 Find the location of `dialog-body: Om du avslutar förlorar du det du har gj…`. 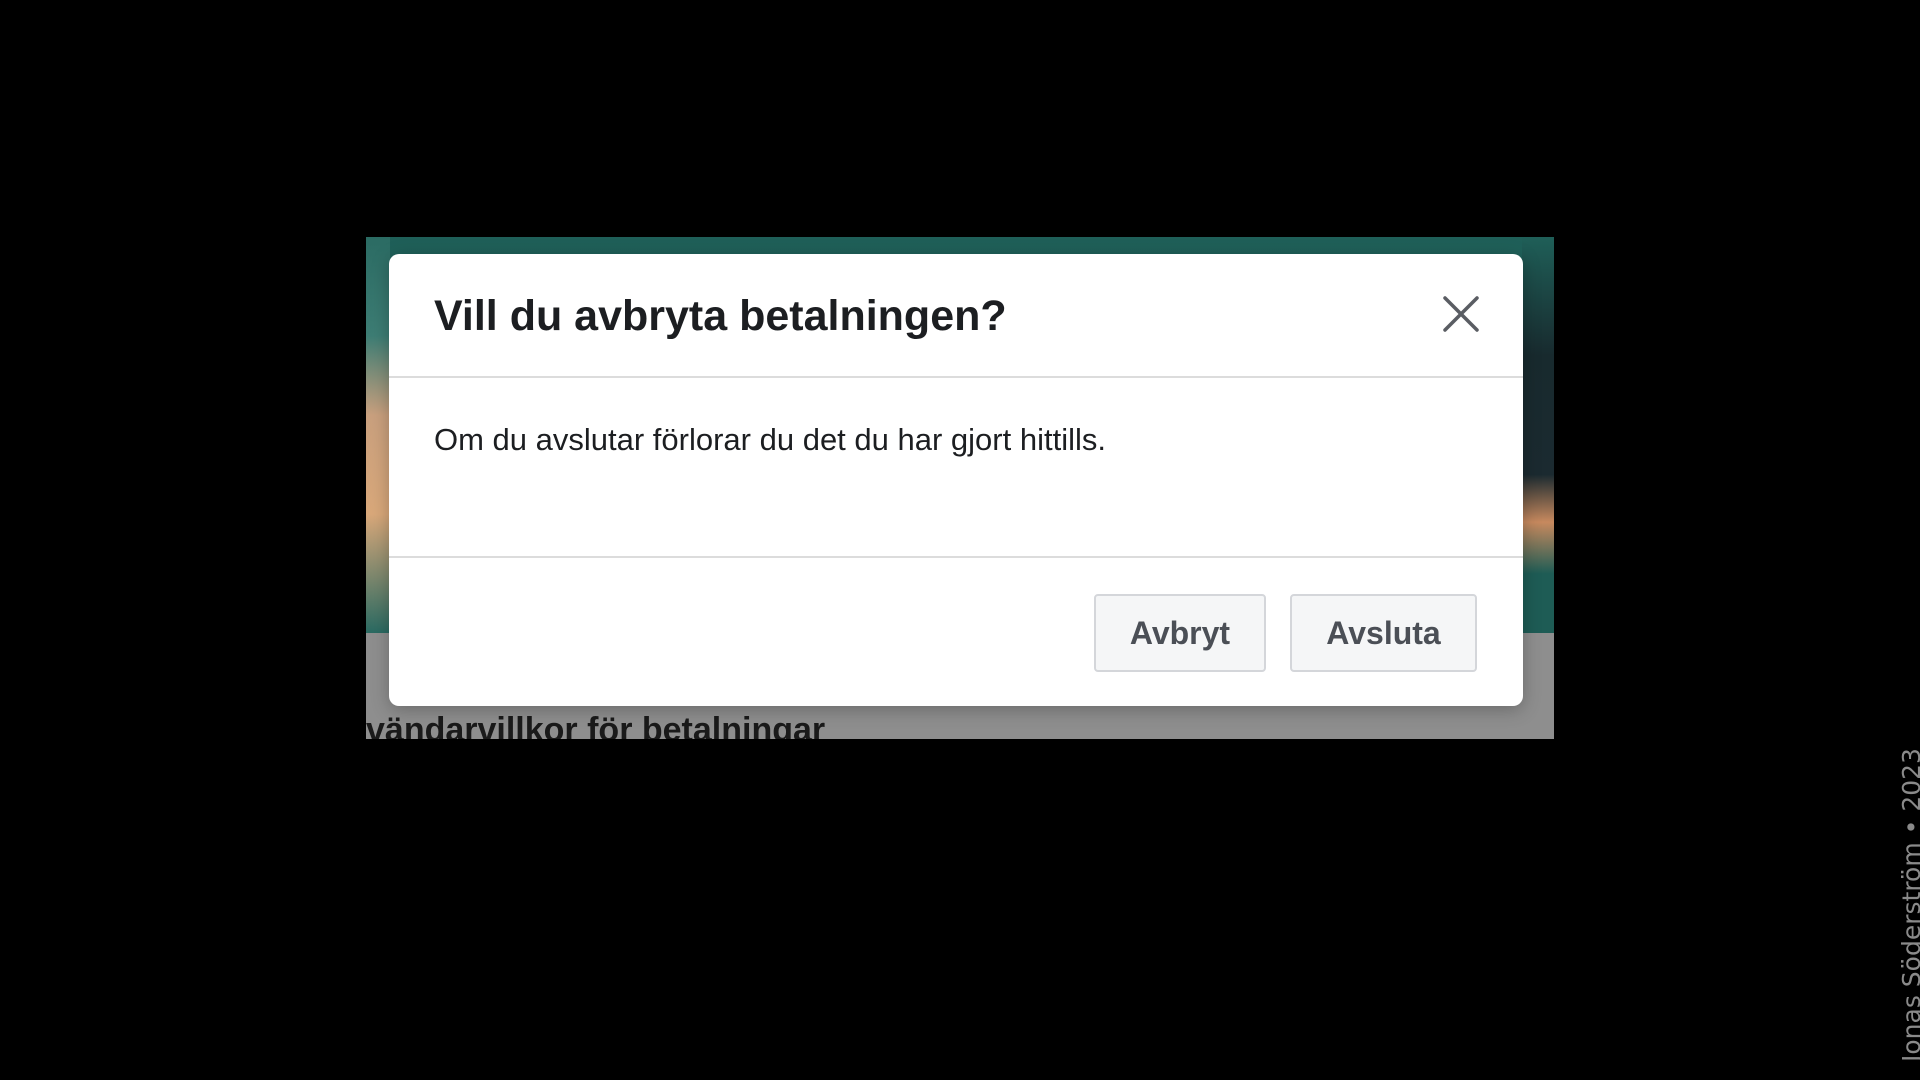

dialog-body: Om du avslutar förlorar du det du har gj… is located at coordinates (956, 468).